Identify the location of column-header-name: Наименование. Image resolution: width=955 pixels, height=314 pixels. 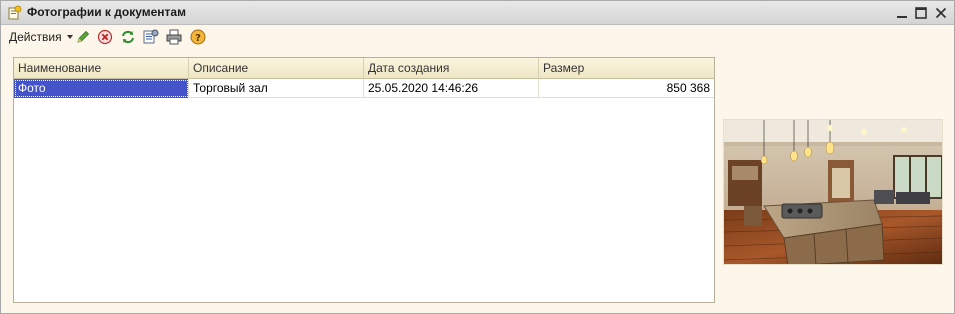
(101, 68).